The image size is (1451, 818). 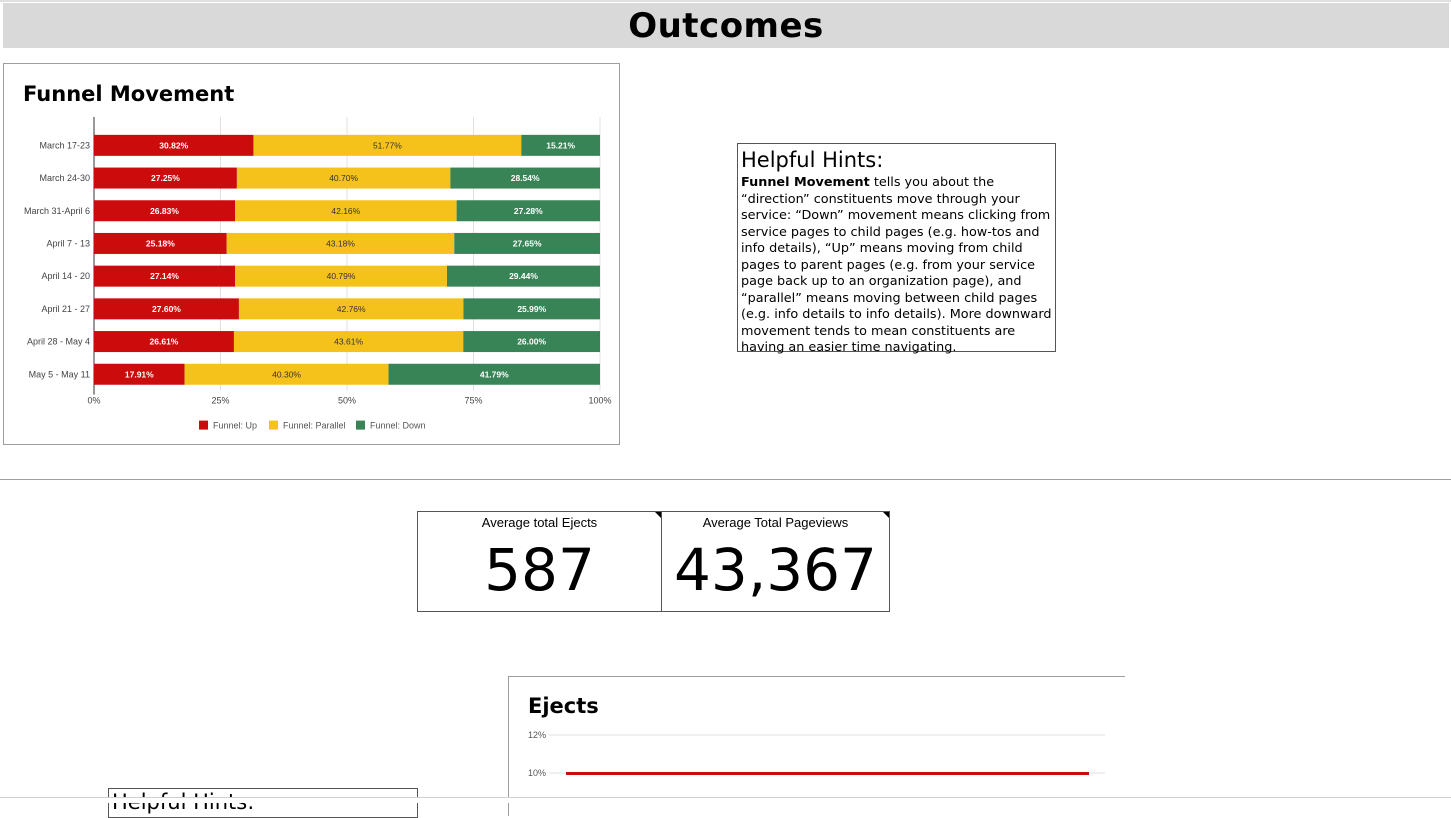 What do you see at coordinates (348, 342) in the screenshot?
I see `data-label: 43.61%` at bounding box center [348, 342].